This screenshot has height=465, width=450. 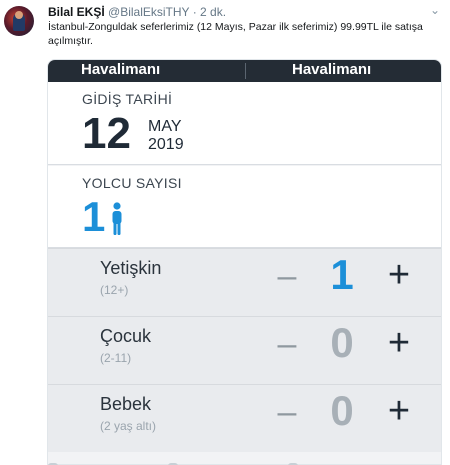 What do you see at coordinates (126, 404) in the screenshot?
I see `infant-label: Bebek` at bounding box center [126, 404].